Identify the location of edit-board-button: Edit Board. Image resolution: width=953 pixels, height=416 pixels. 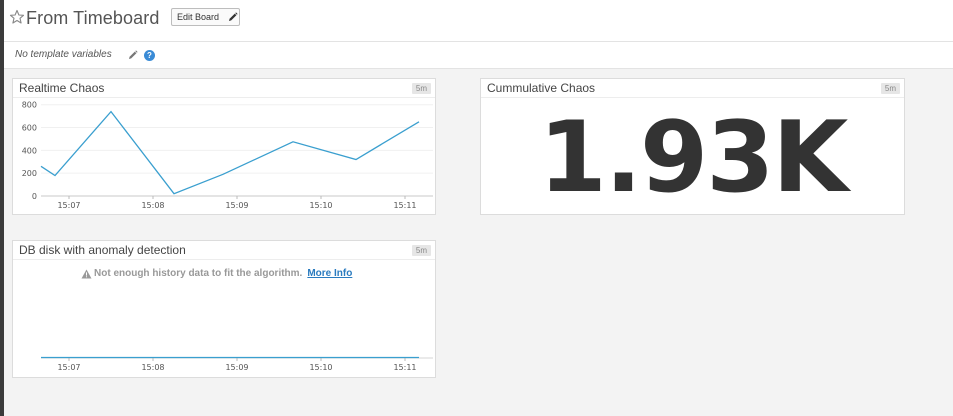
(205, 17).